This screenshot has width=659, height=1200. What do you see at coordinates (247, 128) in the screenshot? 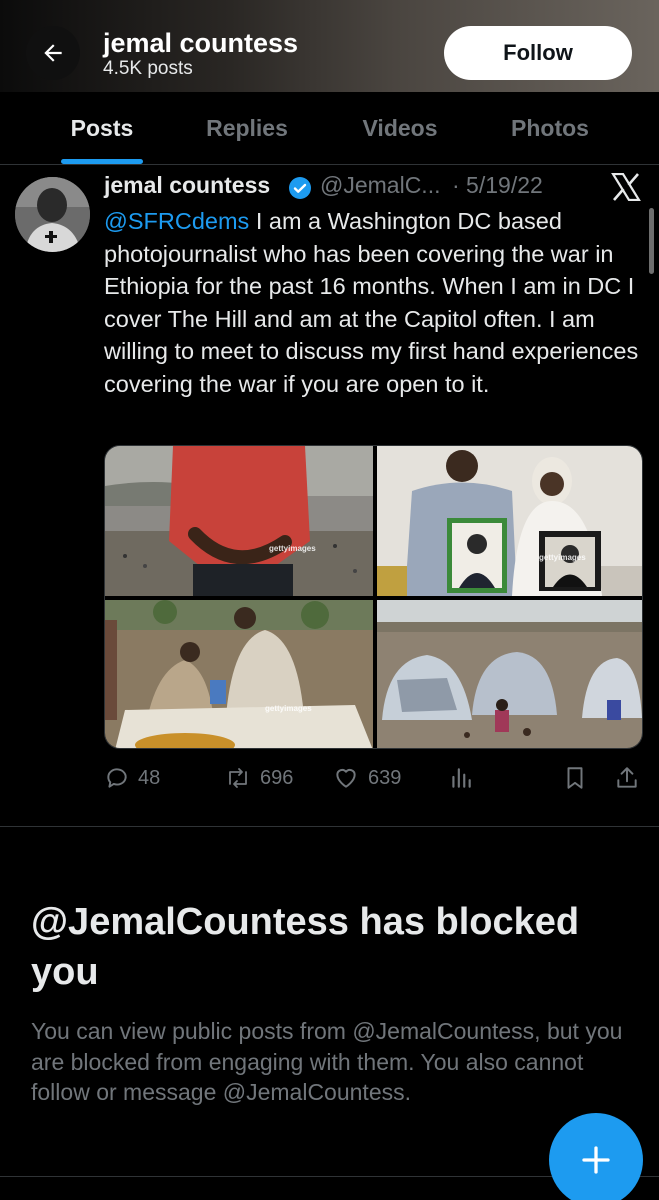
I see `tab-replies: Replies` at bounding box center [247, 128].